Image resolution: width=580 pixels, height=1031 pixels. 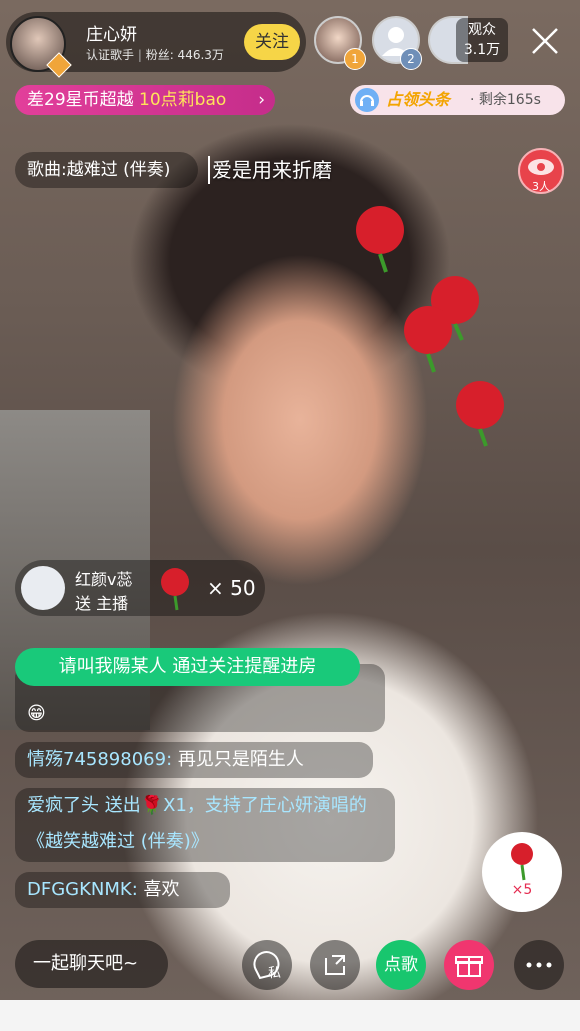 What do you see at coordinates (272, 170) in the screenshot?
I see `lyric-line: 爱是用来折磨` at bounding box center [272, 170].